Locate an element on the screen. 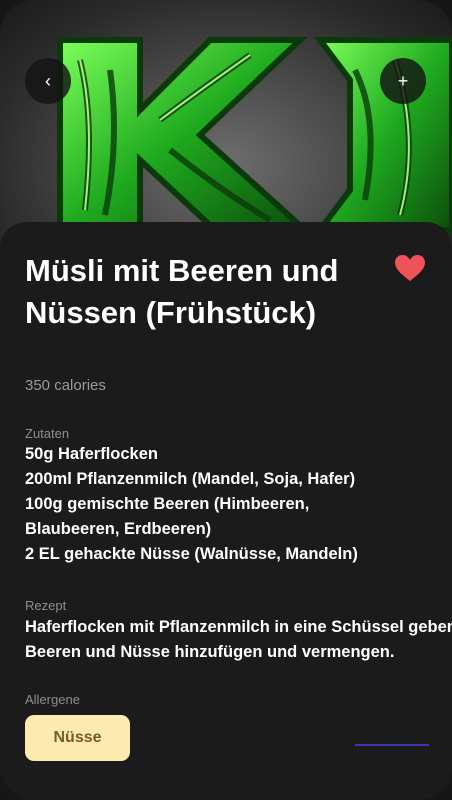  ingredient-item: 2 EL gehackte Nüsse (Walnüsse, Mandeln) is located at coordinates (191, 554).